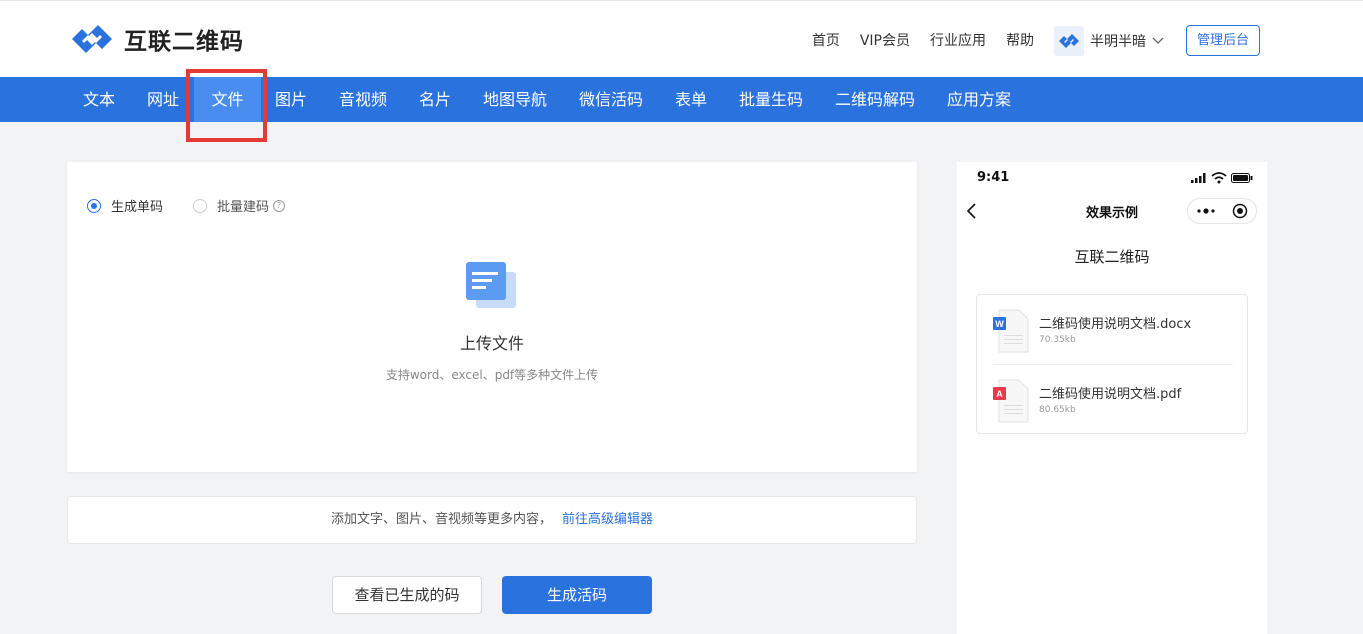 This screenshot has width=1363, height=634. Describe the element at coordinates (1240, 211) in the screenshot. I see `close-target-icon` at that location.